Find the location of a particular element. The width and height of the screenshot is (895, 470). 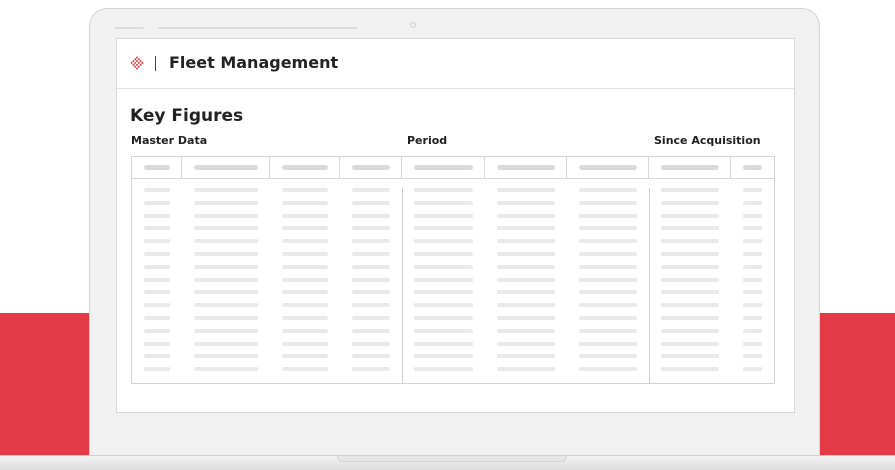

header-divider is located at coordinates (155, 63).